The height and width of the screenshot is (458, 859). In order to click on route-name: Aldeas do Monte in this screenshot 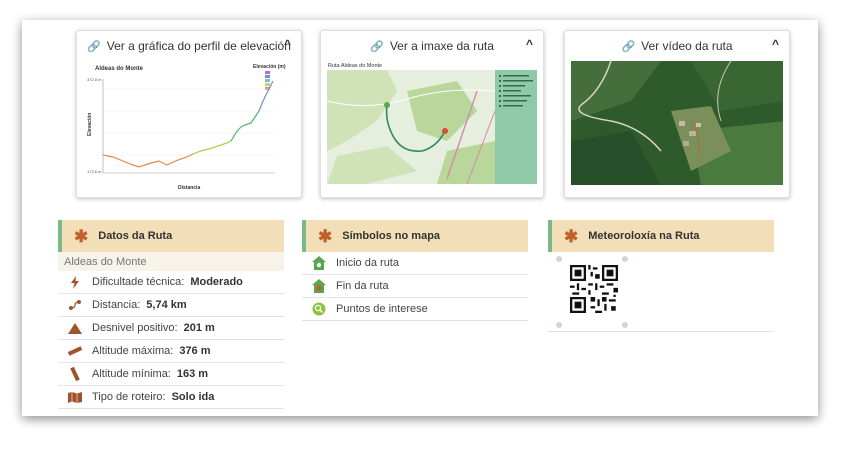, I will do `click(171, 261)`.